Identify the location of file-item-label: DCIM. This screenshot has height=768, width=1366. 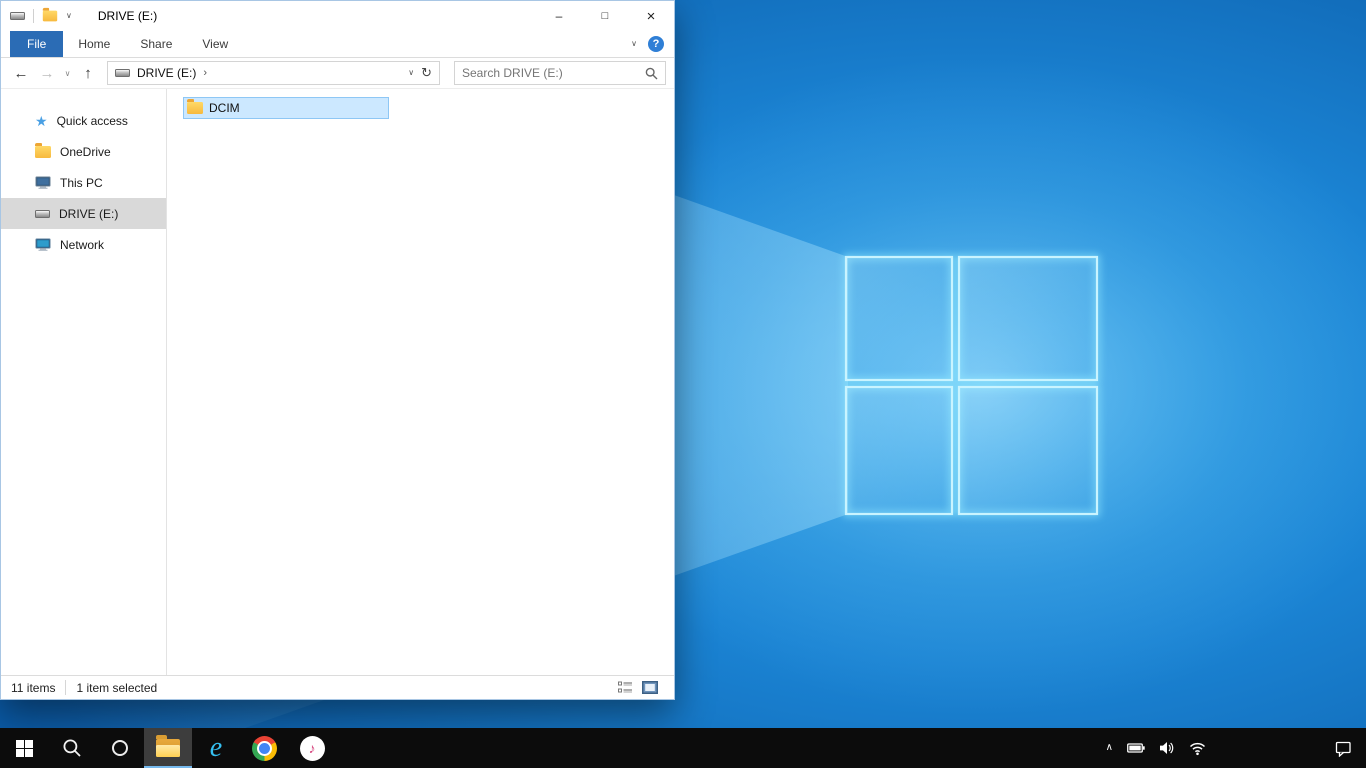
(224, 108).